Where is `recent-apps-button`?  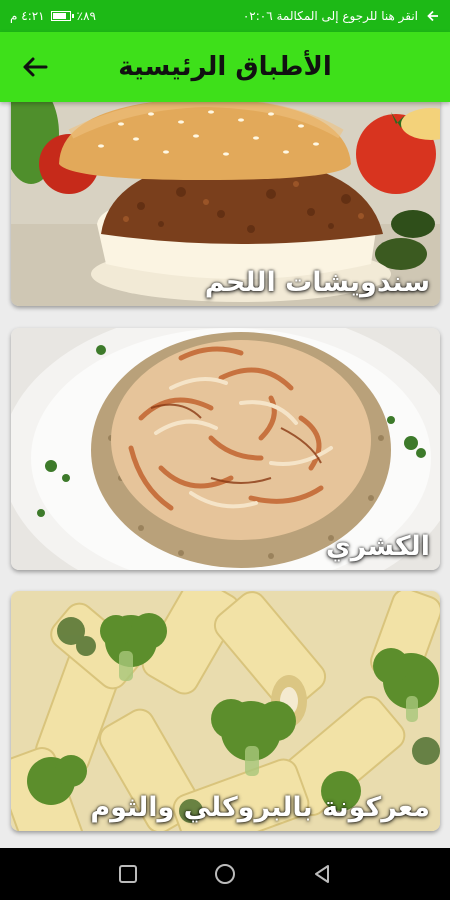 recent-apps-button is located at coordinates (128, 874).